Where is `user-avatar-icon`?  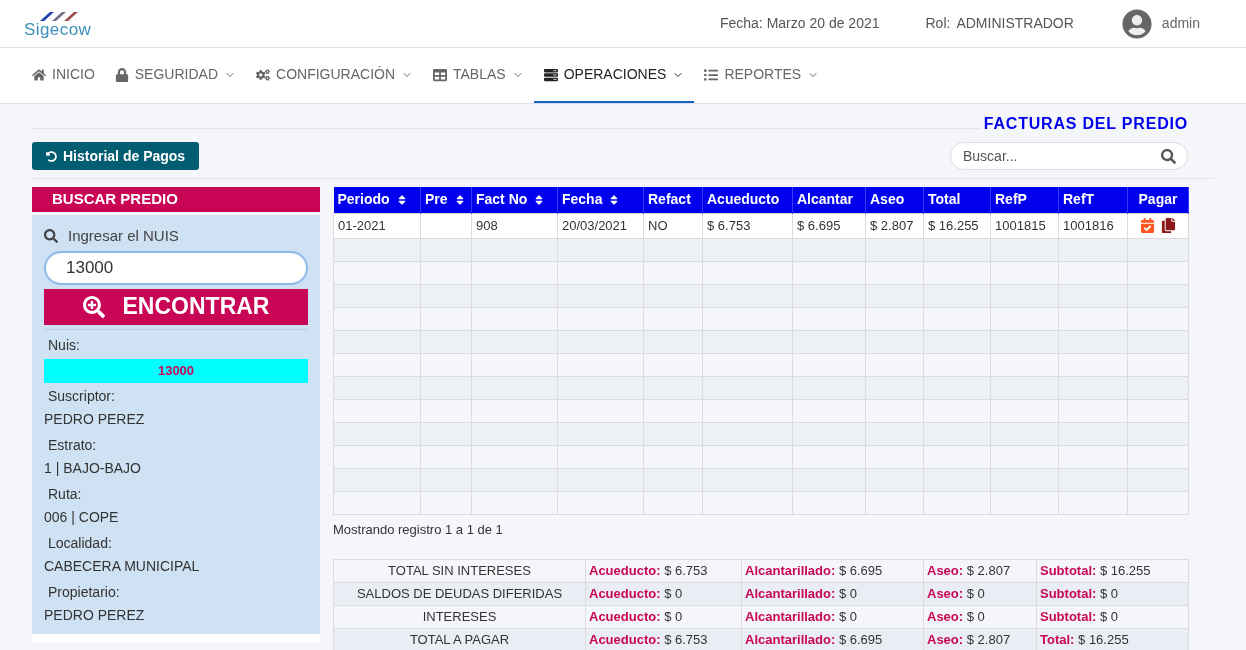
user-avatar-icon is located at coordinates (1136, 23).